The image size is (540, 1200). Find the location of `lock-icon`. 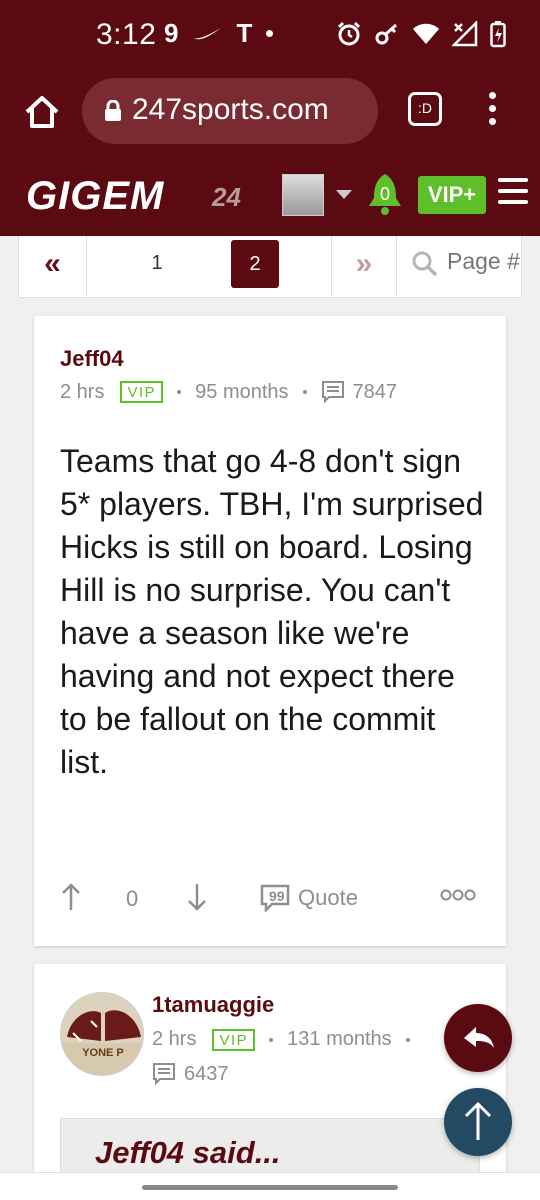

lock-icon is located at coordinates (113, 110).